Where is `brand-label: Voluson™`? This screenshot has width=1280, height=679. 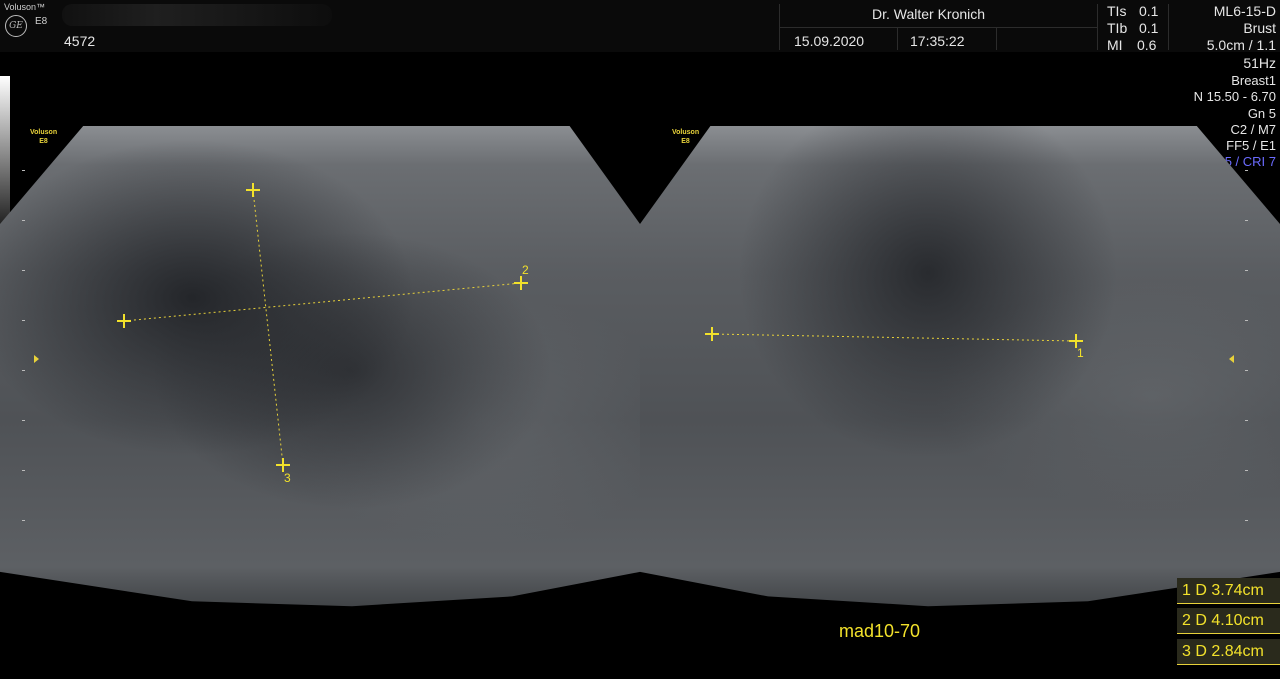 brand-label: Voluson™ is located at coordinates (25, 7).